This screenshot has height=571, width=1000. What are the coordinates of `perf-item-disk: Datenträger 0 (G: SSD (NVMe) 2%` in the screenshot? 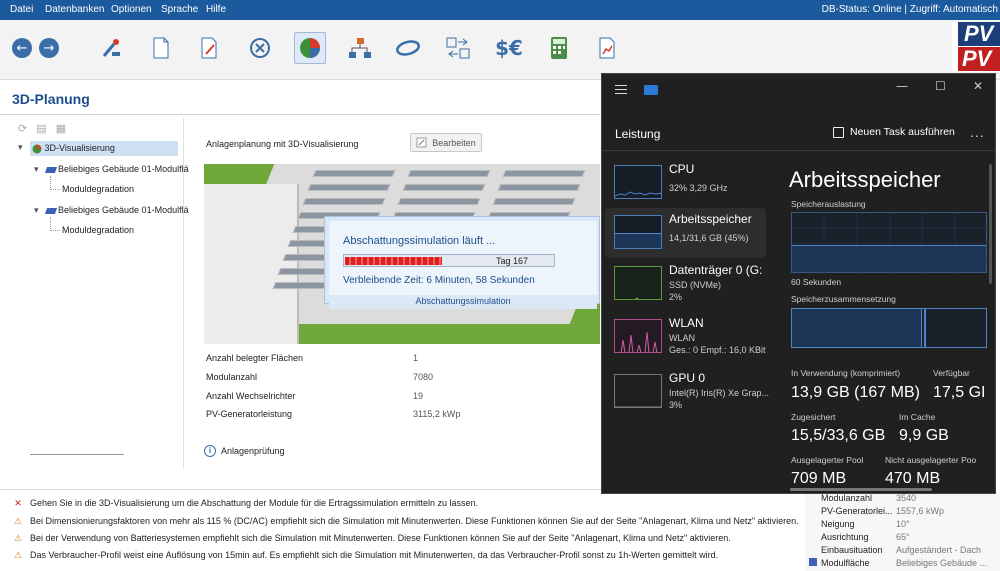 It's located at (685, 284).